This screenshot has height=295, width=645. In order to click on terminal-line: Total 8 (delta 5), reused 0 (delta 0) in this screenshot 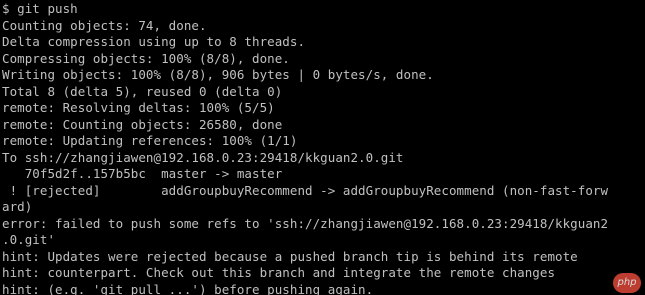, I will do `click(142, 91)`.